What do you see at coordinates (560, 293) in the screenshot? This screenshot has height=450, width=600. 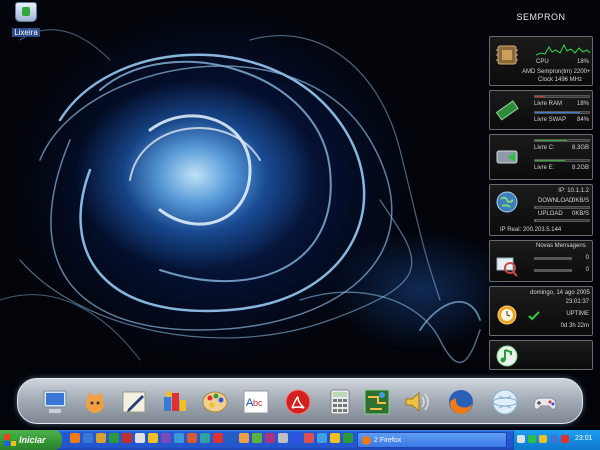 I see `date-text: domingo, 14 ago 2005` at bounding box center [560, 293].